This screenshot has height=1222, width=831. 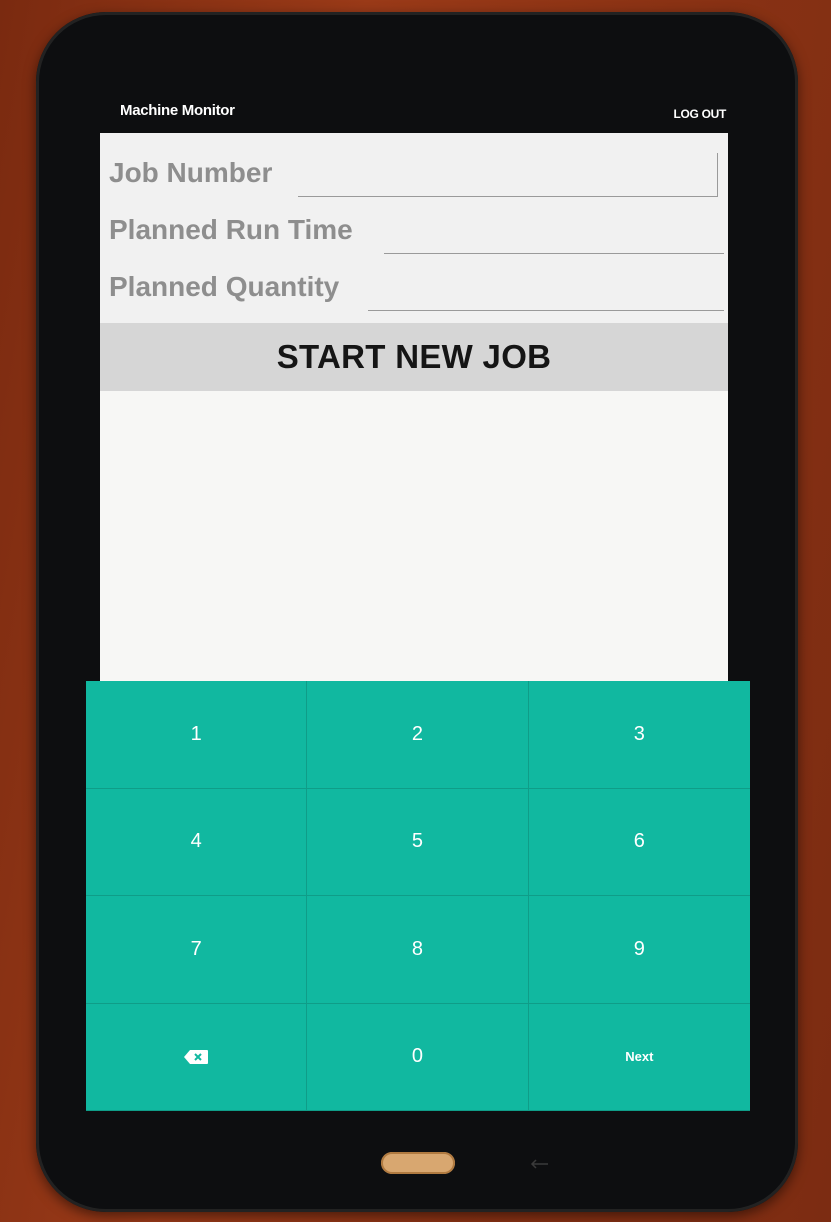 I want to click on backspace-key, so click(x=197, y=1057).